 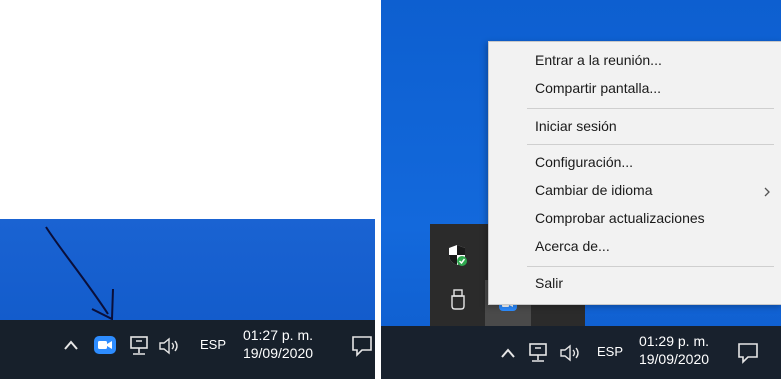 What do you see at coordinates (674, 350) in the screenshot?
I see `taskbar-clock: 01:29 p. m. 19/09/2020` at bounding box center [674, 350].